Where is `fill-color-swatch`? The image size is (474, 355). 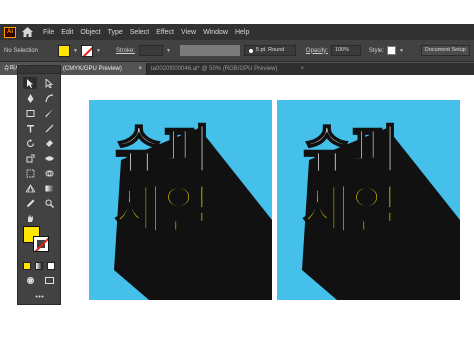
fill-color-swatch is located at coordinates (64, 50).